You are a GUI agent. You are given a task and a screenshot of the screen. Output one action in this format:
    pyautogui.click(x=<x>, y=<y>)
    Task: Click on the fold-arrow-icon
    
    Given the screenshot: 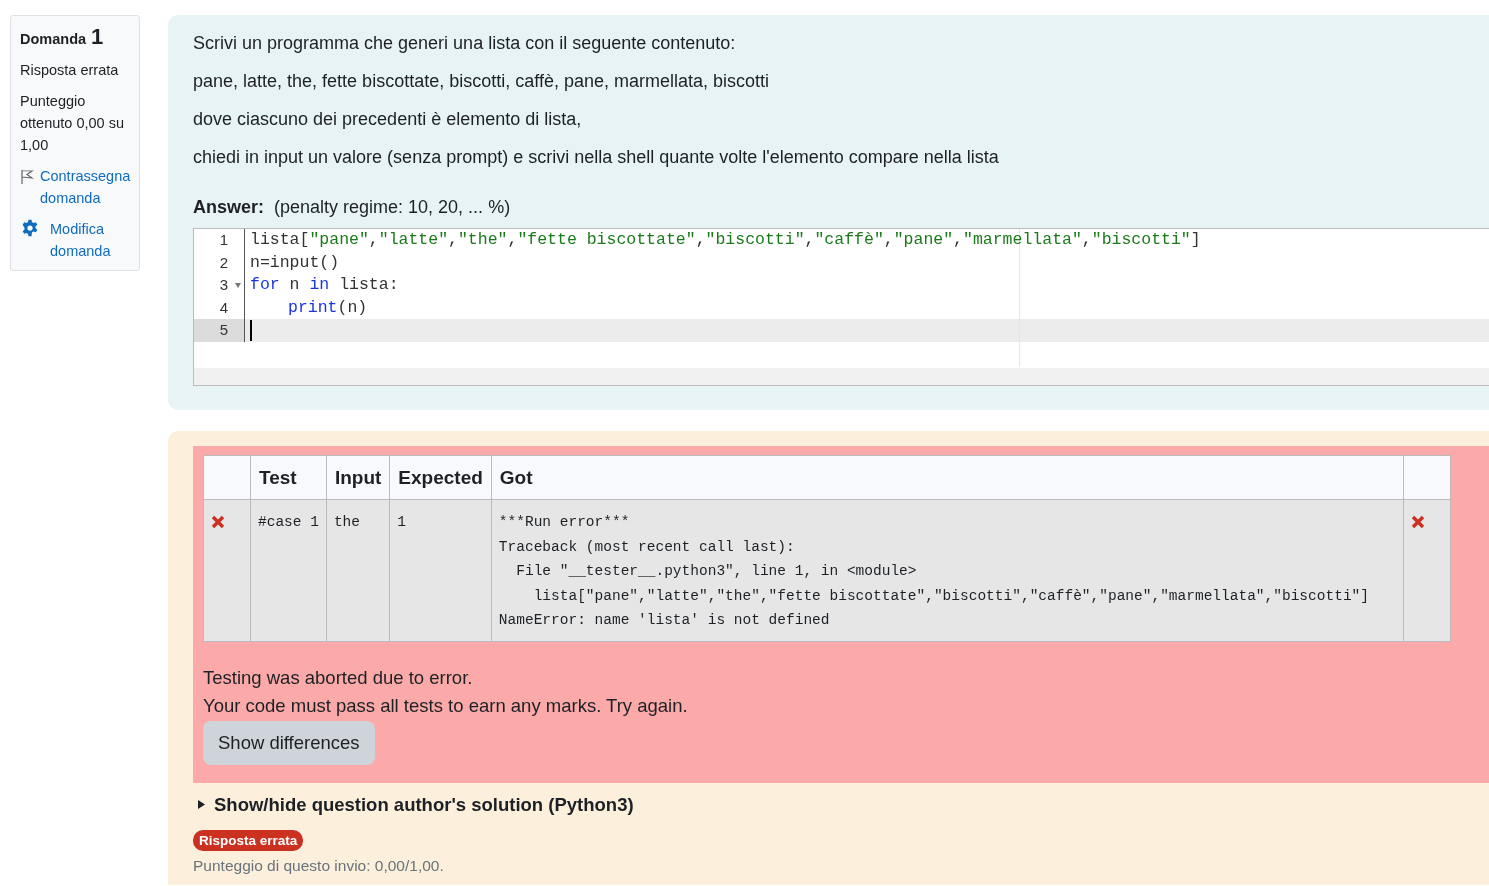 What is the action you would take?
    pyautogui.click(x=238, y=285)
    